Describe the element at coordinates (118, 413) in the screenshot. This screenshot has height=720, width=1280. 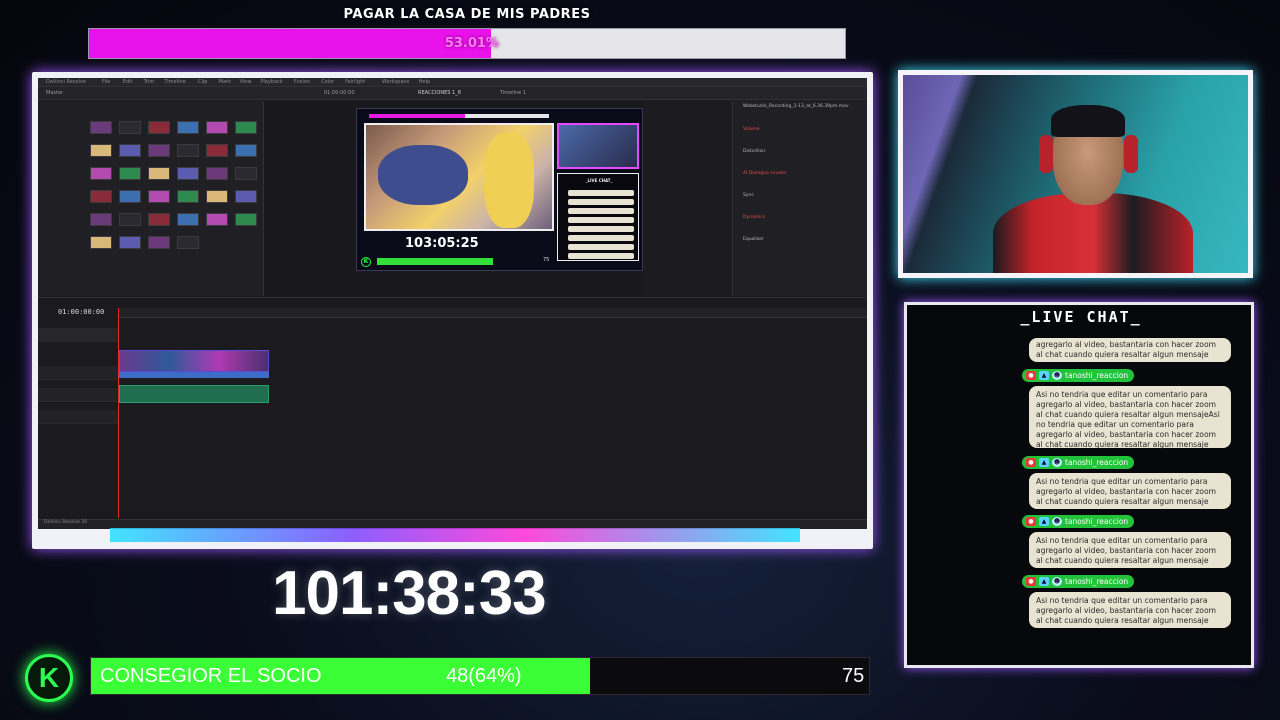
I see `timeline-playhead` at that location.